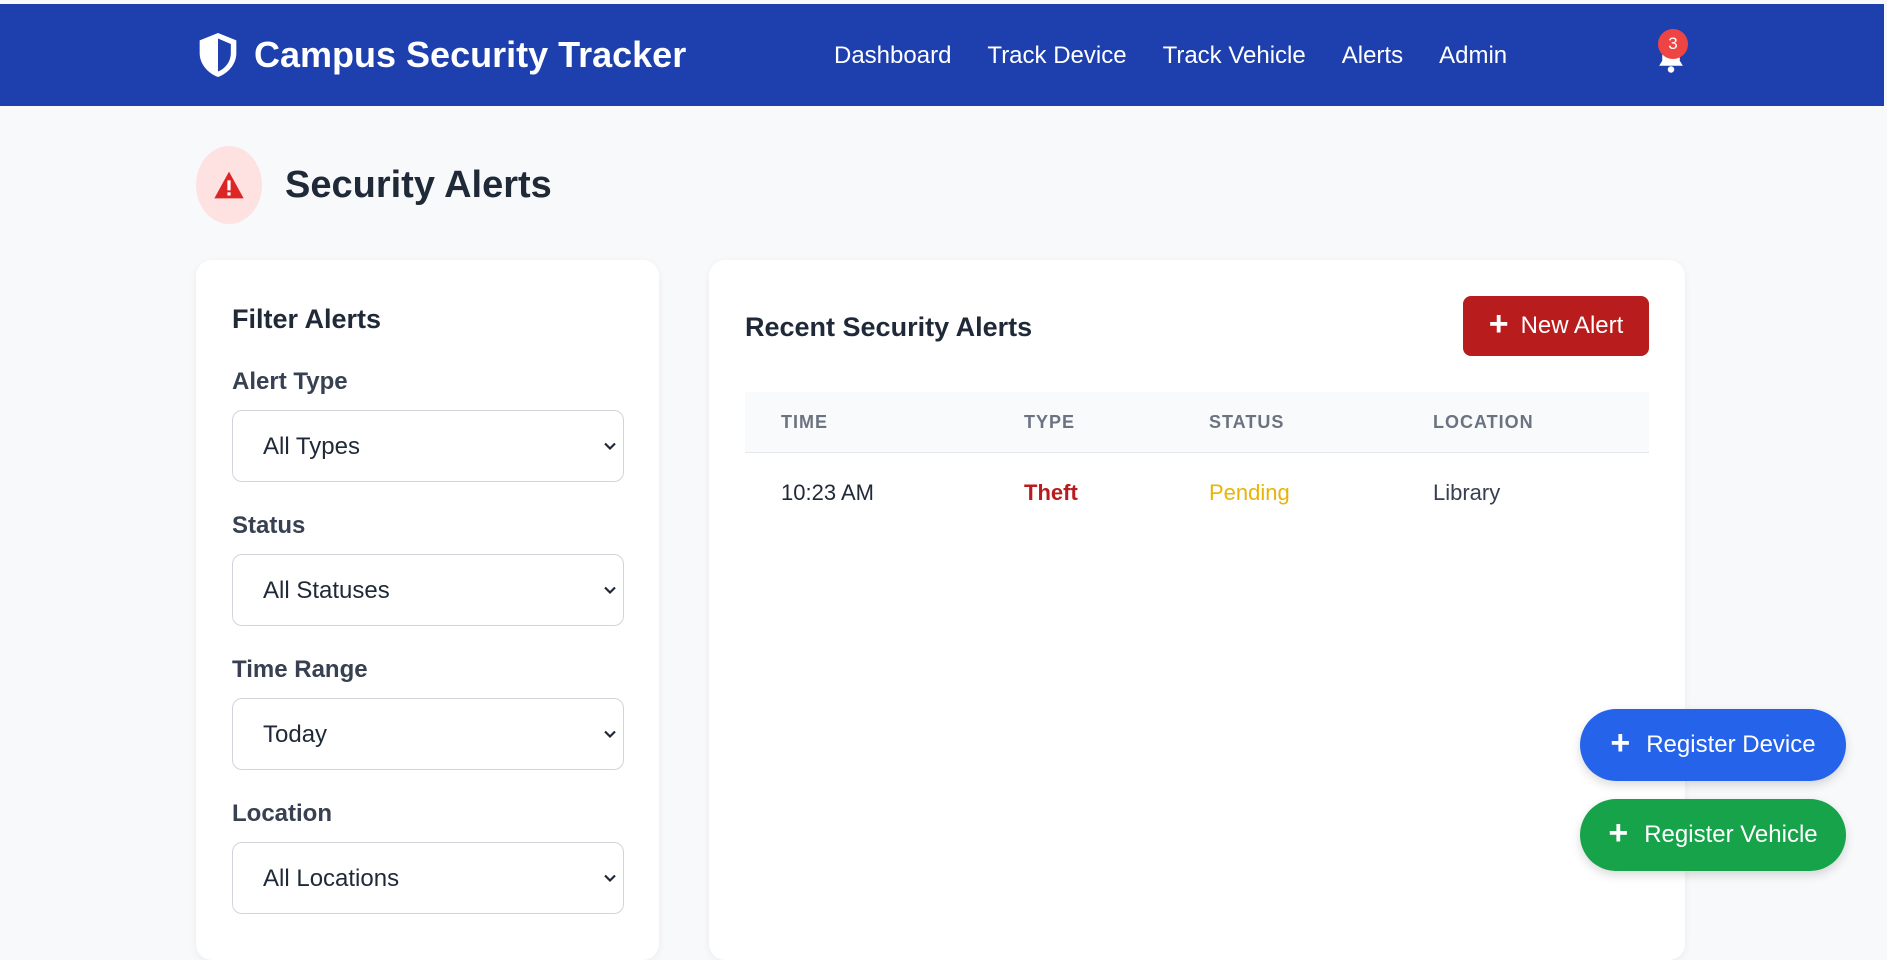 Image resolution: width=1887 pixels, height=960 pixels. What do you see at coordinates (290, 381) in the screenshot?
I see `alert-type-label: Alert Type` at bounding box center [290, 381].